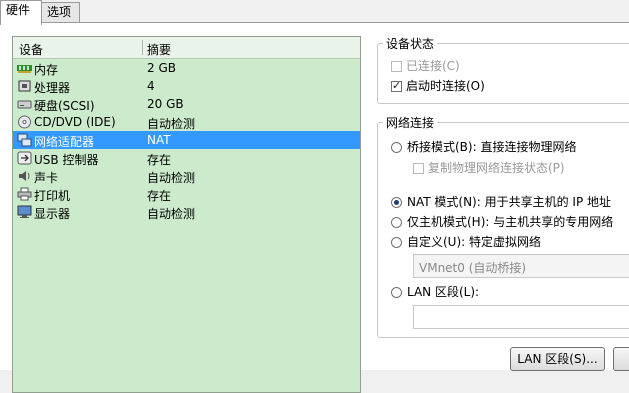  I want to click on device-row-cdrom: CD/DVD (IDE) 自动检测, so click(186, 122).